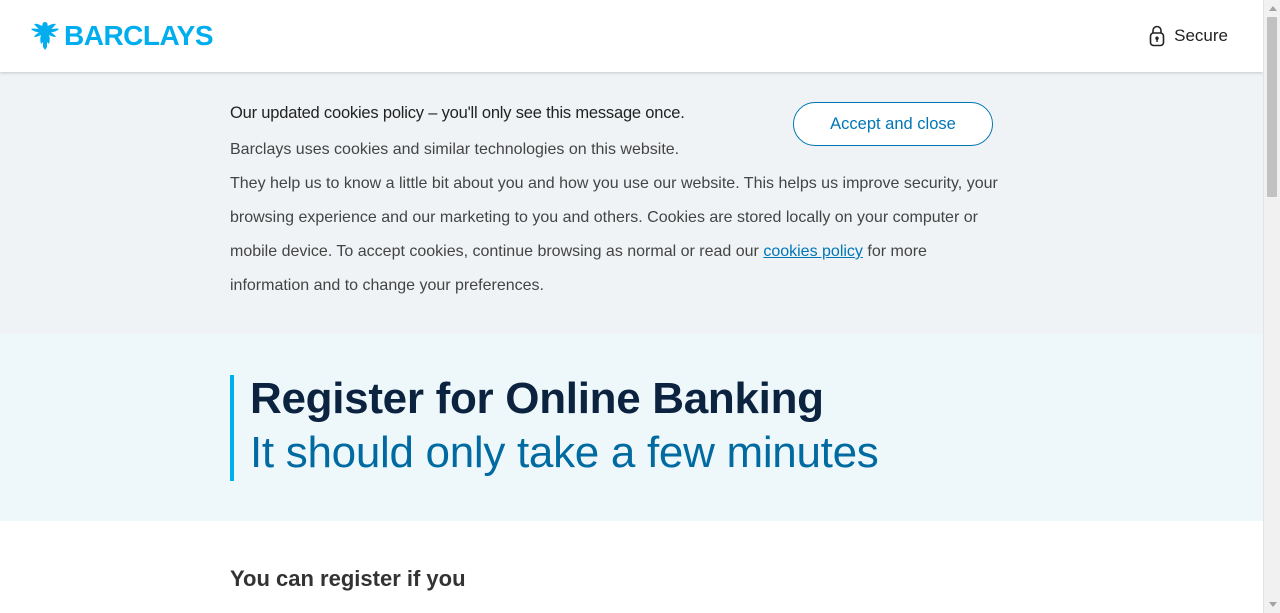 The height and width of the screenshot is (613, 1280). I want to click on barclays-logo: BARCLAYS, so click(122, 36).